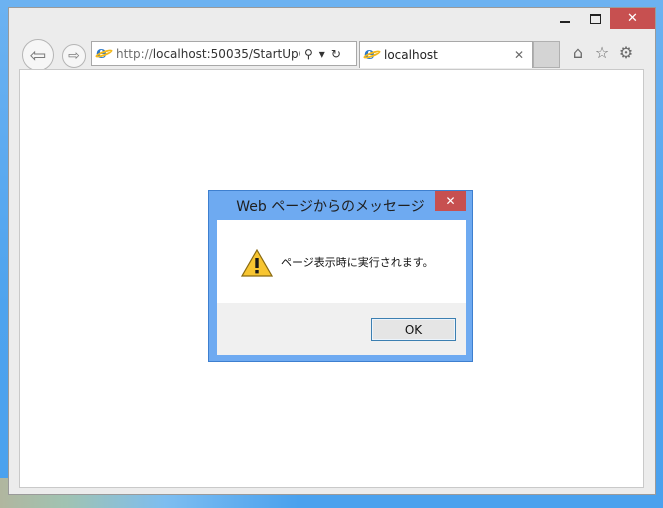 Image resolution: width=663 pixels, height=508 pixels. Describe the element at coordinates (411, 55) in the screenshot. I see `tab-title: localhost` at that location.